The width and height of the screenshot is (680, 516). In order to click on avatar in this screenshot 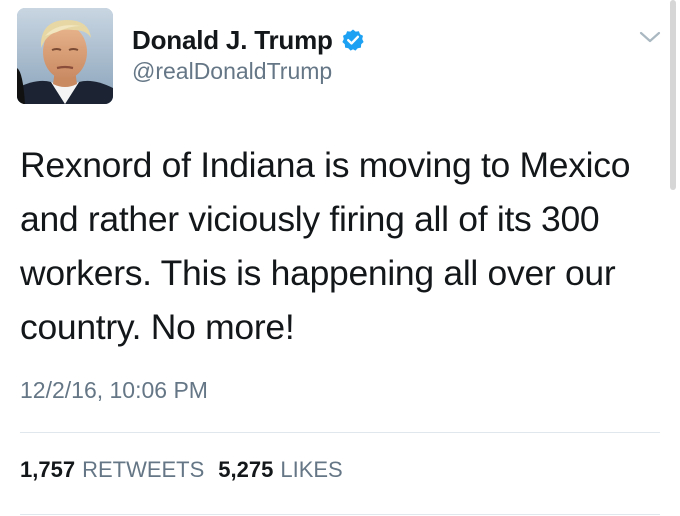, I will do `click(65, 56)`.